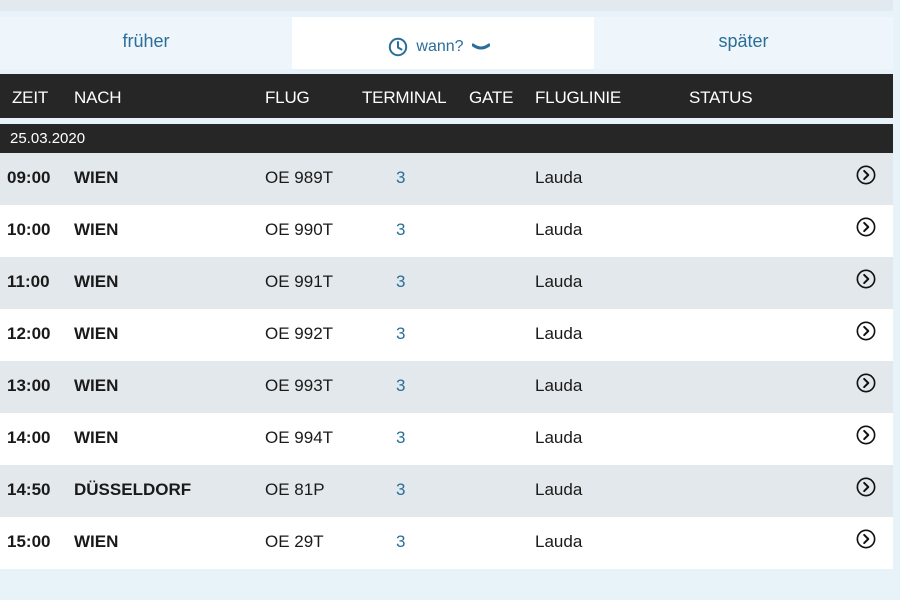  What do you see at coordinates (299, 177) in the screenshot?
I see `flight-number: OE 989T` at bounding box center [299, 177].